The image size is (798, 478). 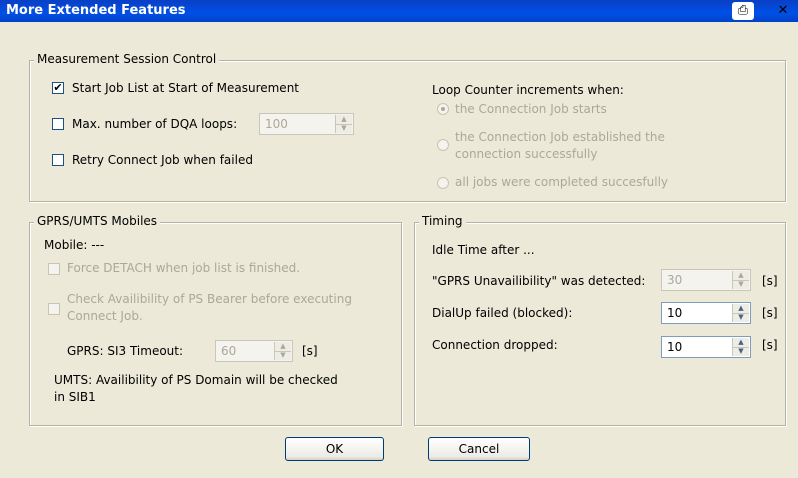 I want to click on max-dqa-spin-buttons: ▲ ▼, so click(x=343, y=124).